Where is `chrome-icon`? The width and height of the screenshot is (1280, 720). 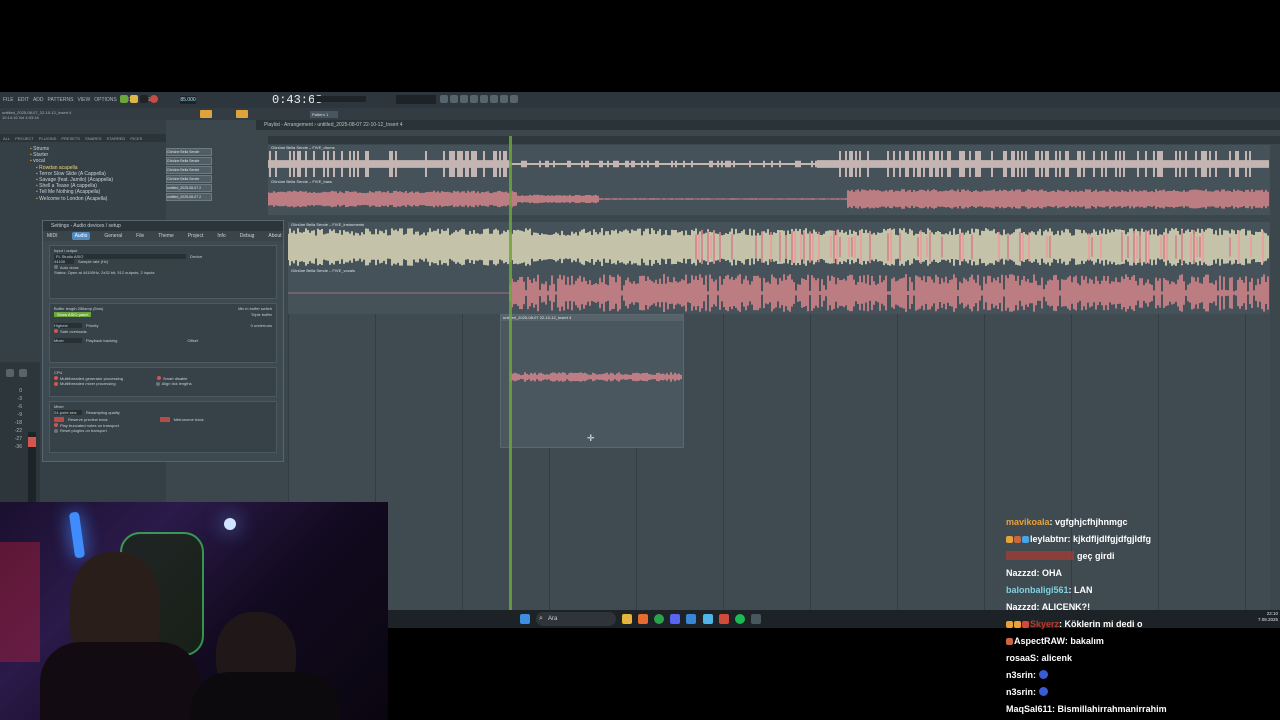 chrome-icon is located at coordinates (659, 619).